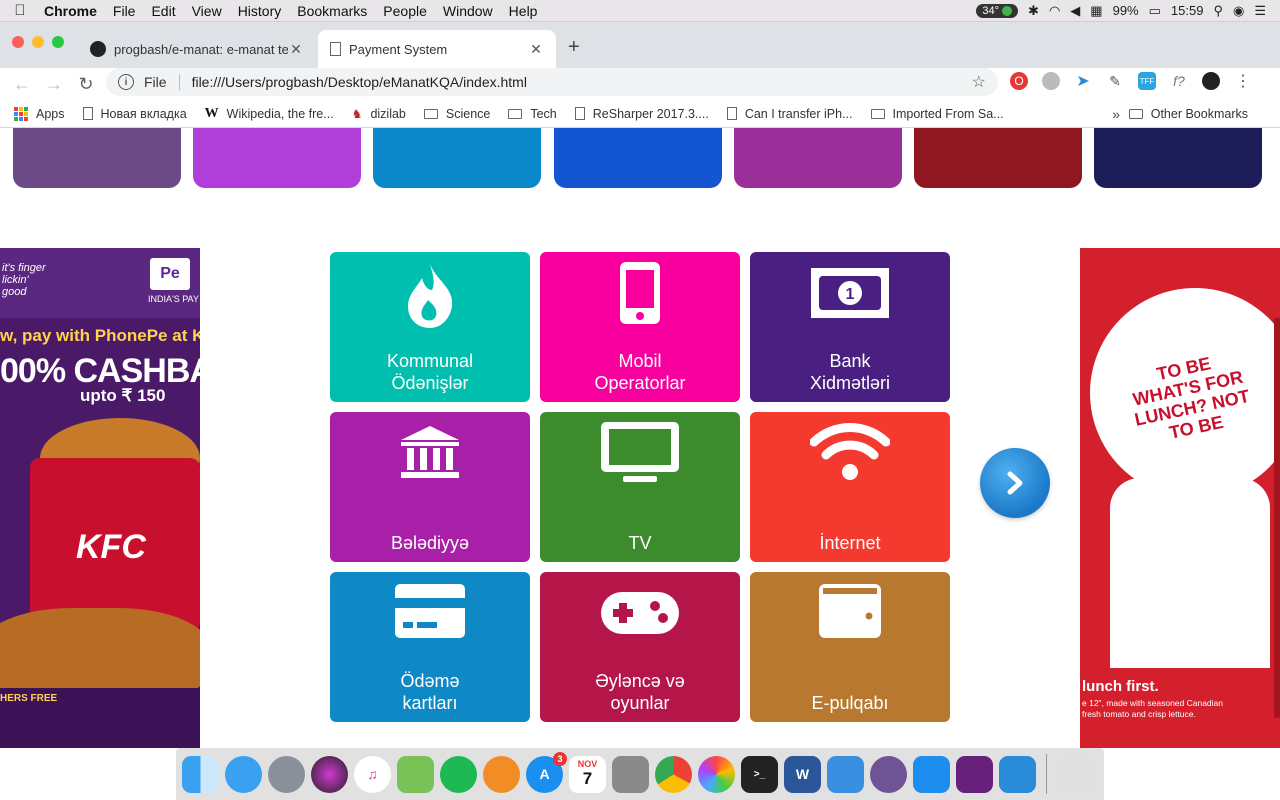 This screenshot has width=1280, height=800. What do you see at coordinates (523, 11) in the screenshot?
I see `menu-help: Help` at bounding box center [523, 11].